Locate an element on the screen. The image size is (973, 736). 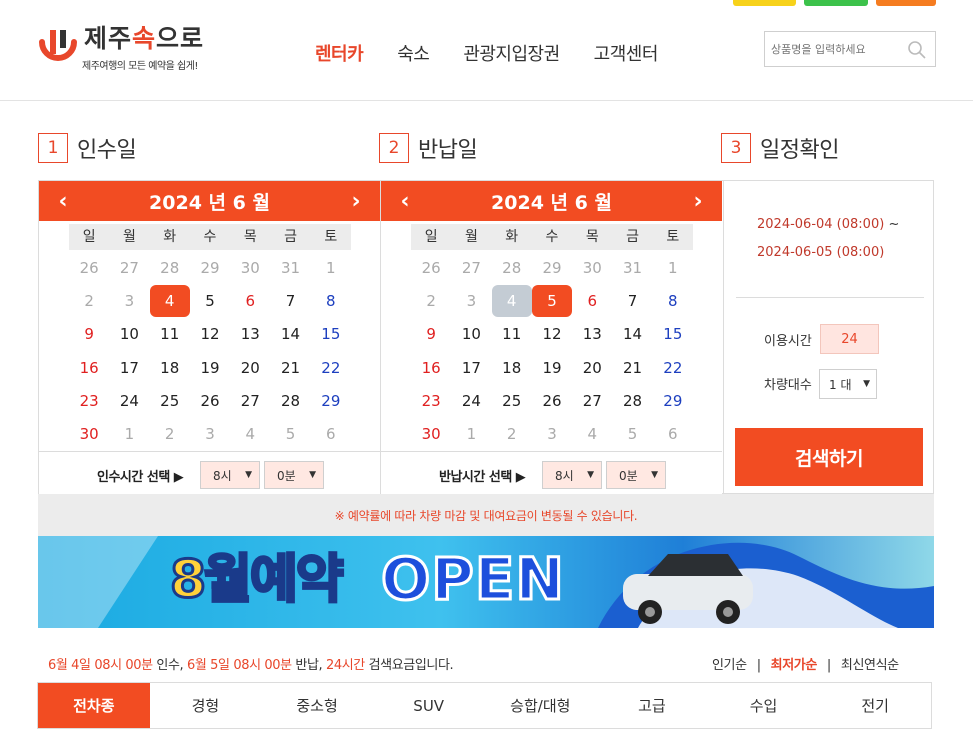
tab-midsize: 중소형 is located at coordinates (317, 705).